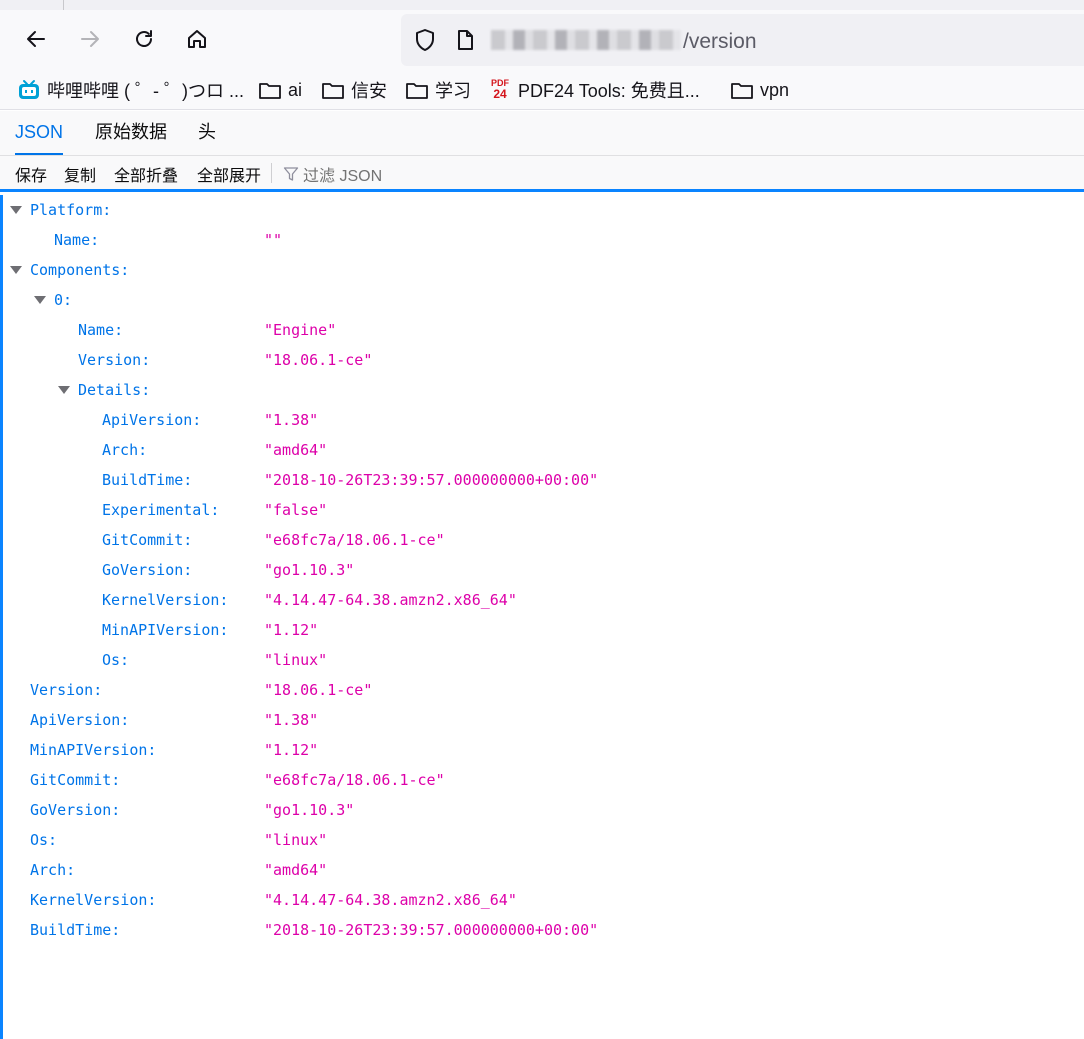  I want to click on bilibili-icon, so click(29, 89).